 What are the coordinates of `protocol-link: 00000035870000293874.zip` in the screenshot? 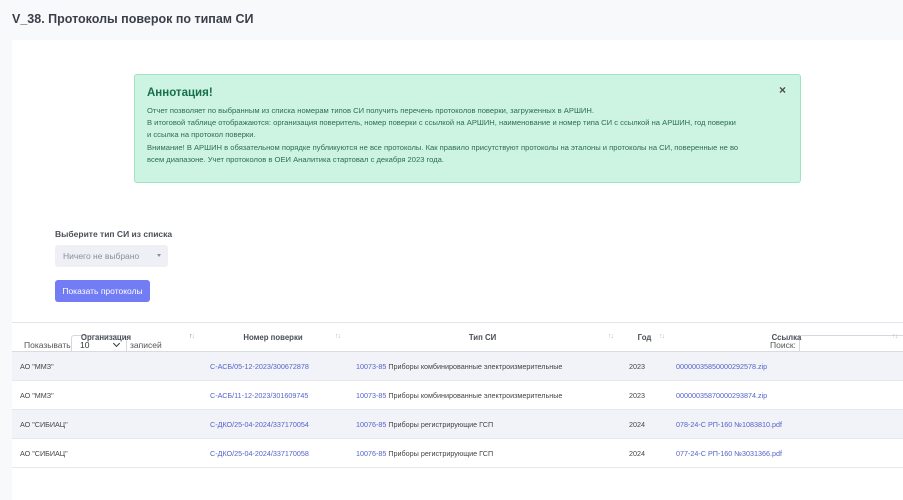 It's located at (721, 395).